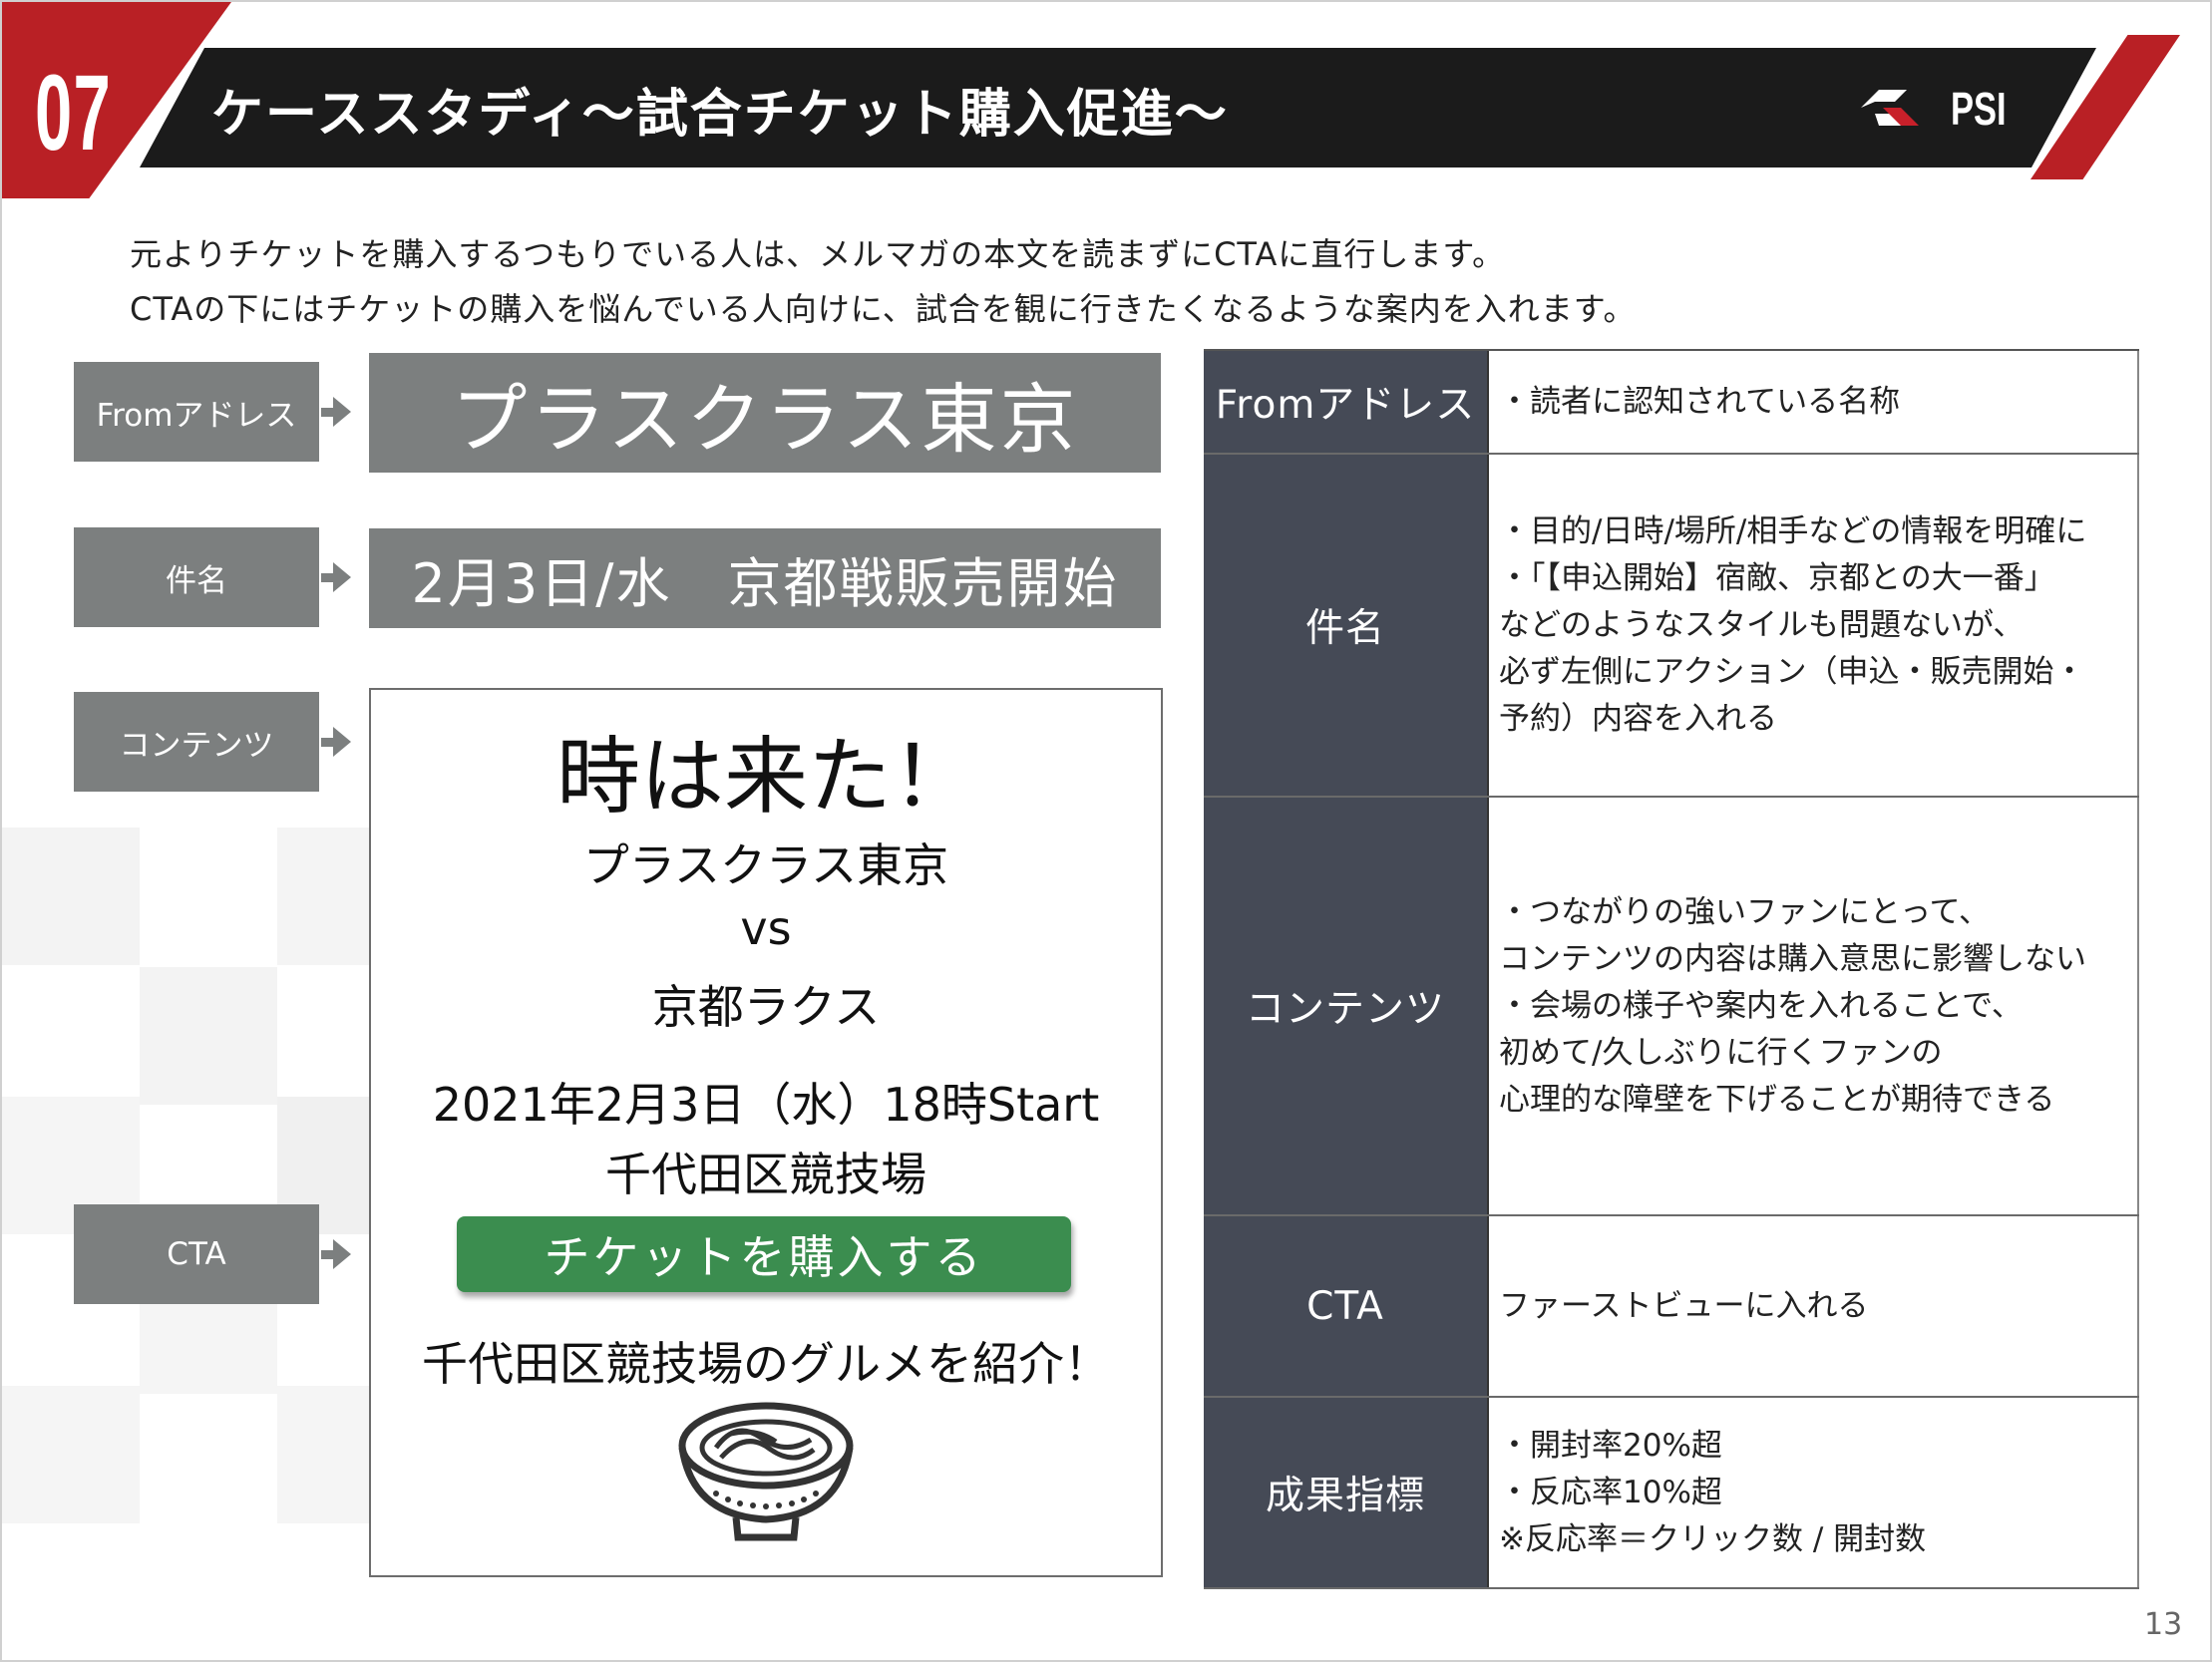 The width and height of the screenshot is (2212, 1662). What do you see at coordinates (1346, 1306) in the screenshot?
I see `row-head: CTA` at bounding box center [1346, 1306].